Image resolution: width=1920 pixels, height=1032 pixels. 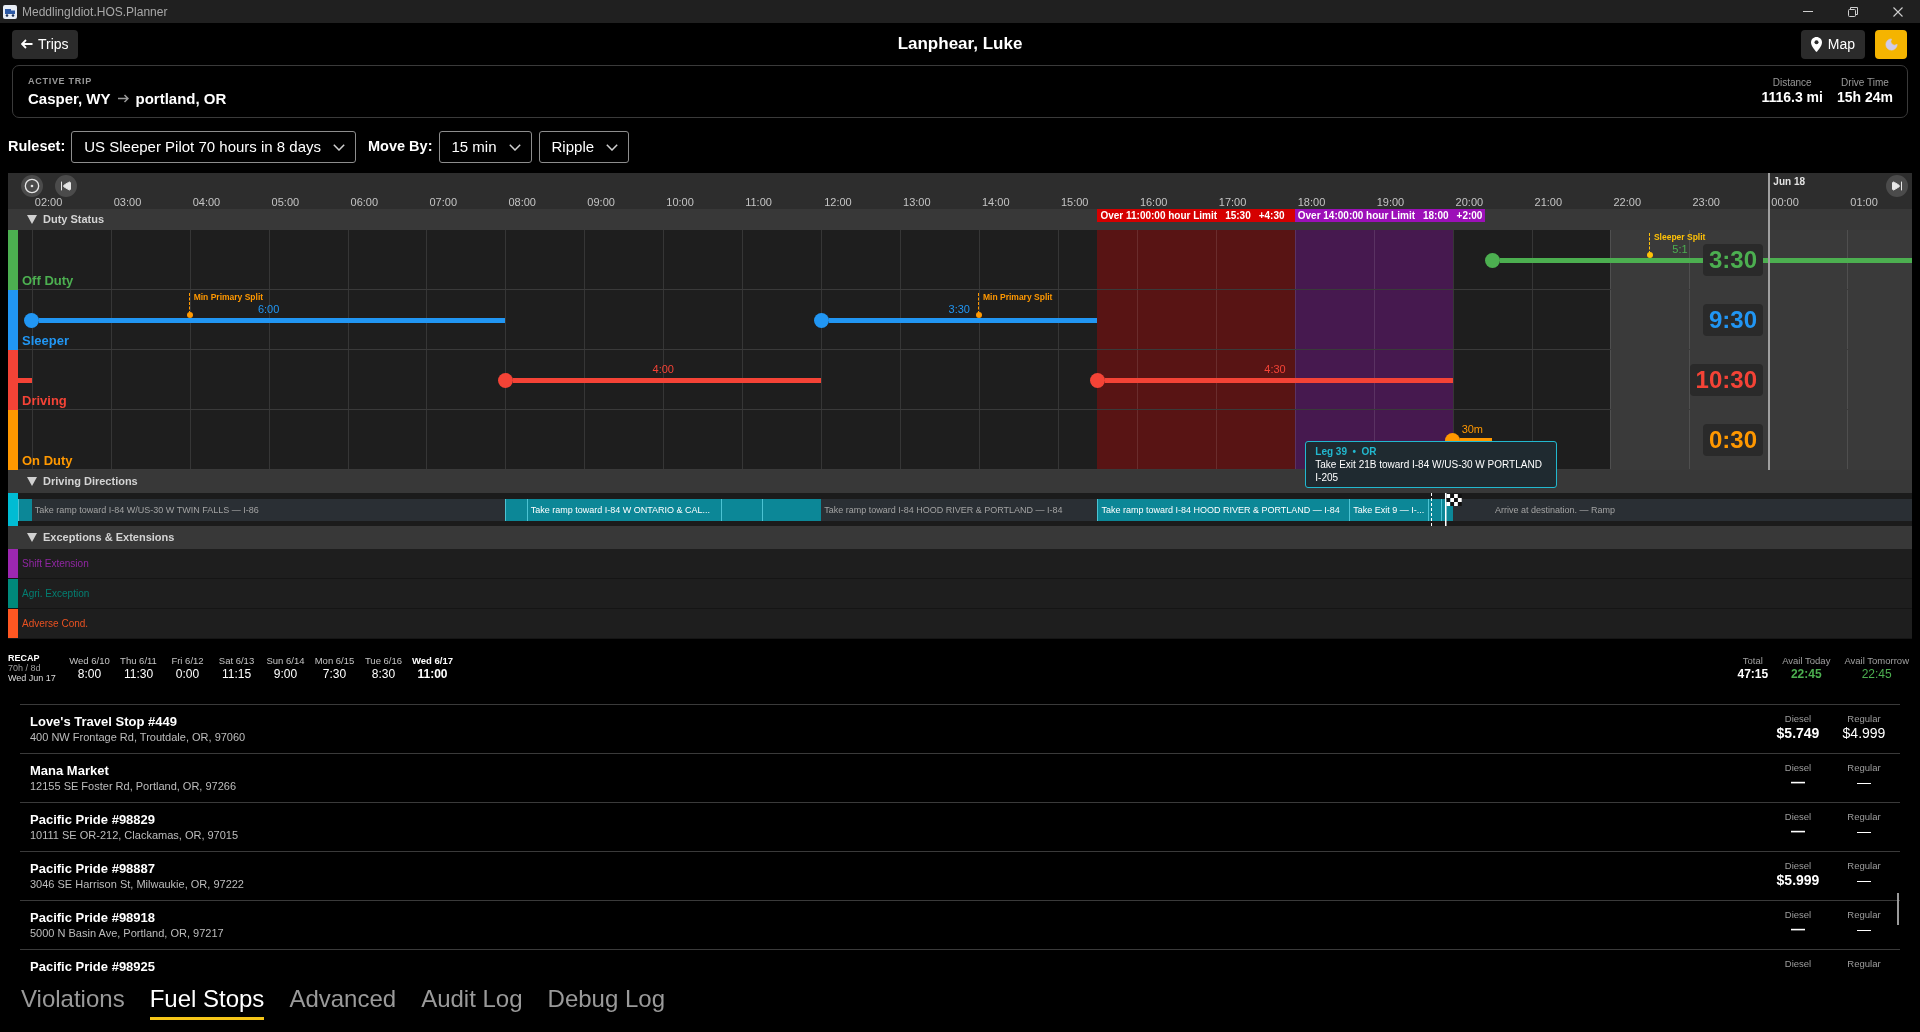 I want to click on axis-tick-label: 10:00, so click(x=680, y=202).